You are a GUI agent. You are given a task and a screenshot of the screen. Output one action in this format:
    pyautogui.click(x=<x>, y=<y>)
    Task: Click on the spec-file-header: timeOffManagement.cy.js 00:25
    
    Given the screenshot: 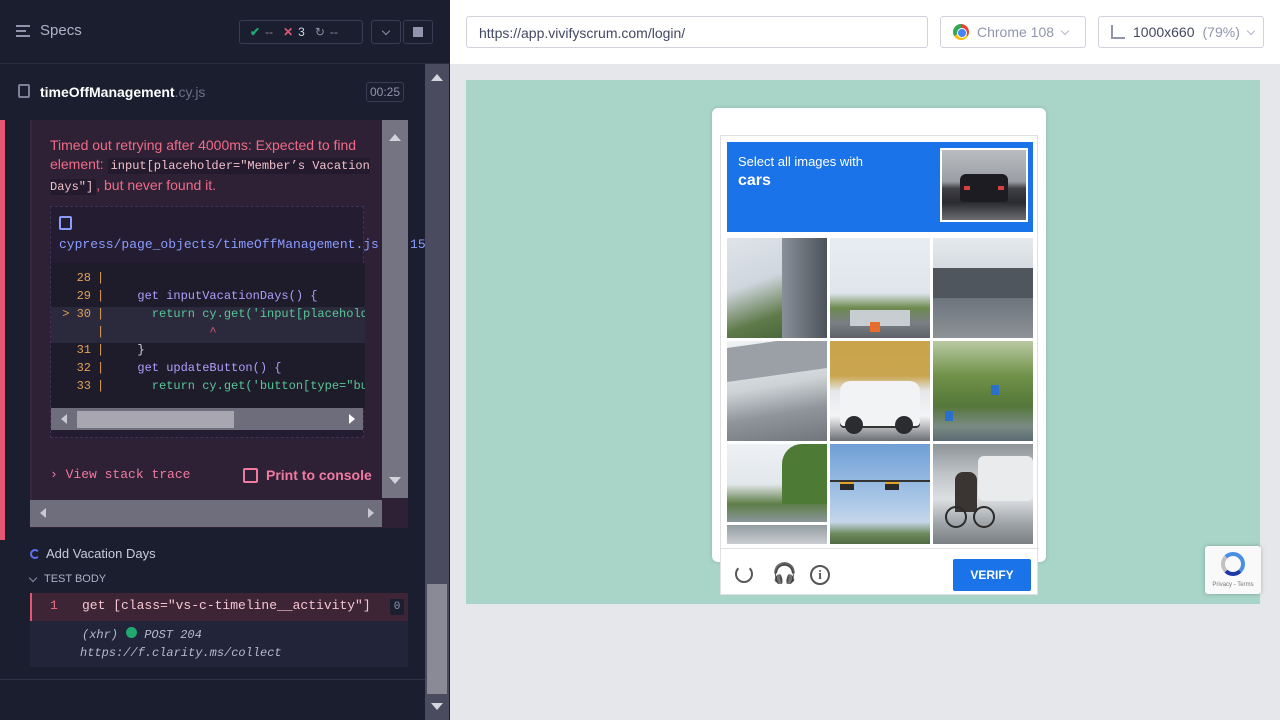 What is the action you would take?
    pyautogui.click(x=213, y=92)
    